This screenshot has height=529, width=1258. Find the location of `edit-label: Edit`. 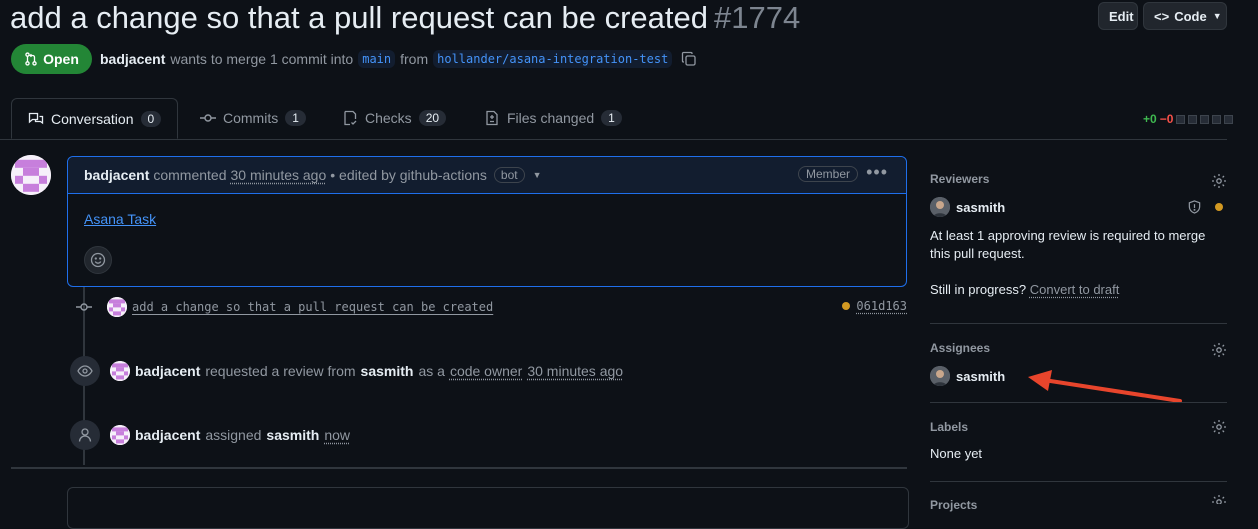

edit-label: Edit is located at coordinates (1121, 16).